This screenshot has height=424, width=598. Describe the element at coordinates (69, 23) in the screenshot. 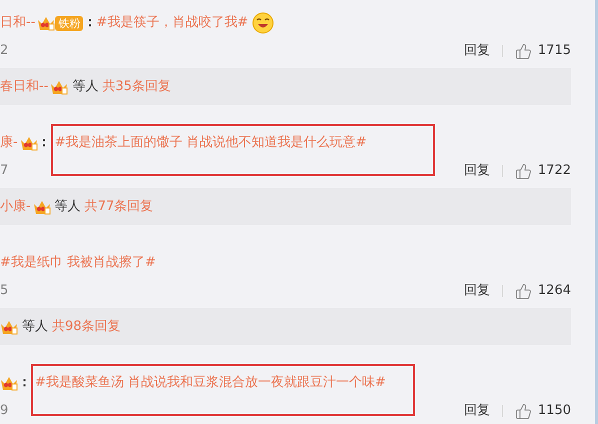

I see `fan-badge: 铁粉` at that location.